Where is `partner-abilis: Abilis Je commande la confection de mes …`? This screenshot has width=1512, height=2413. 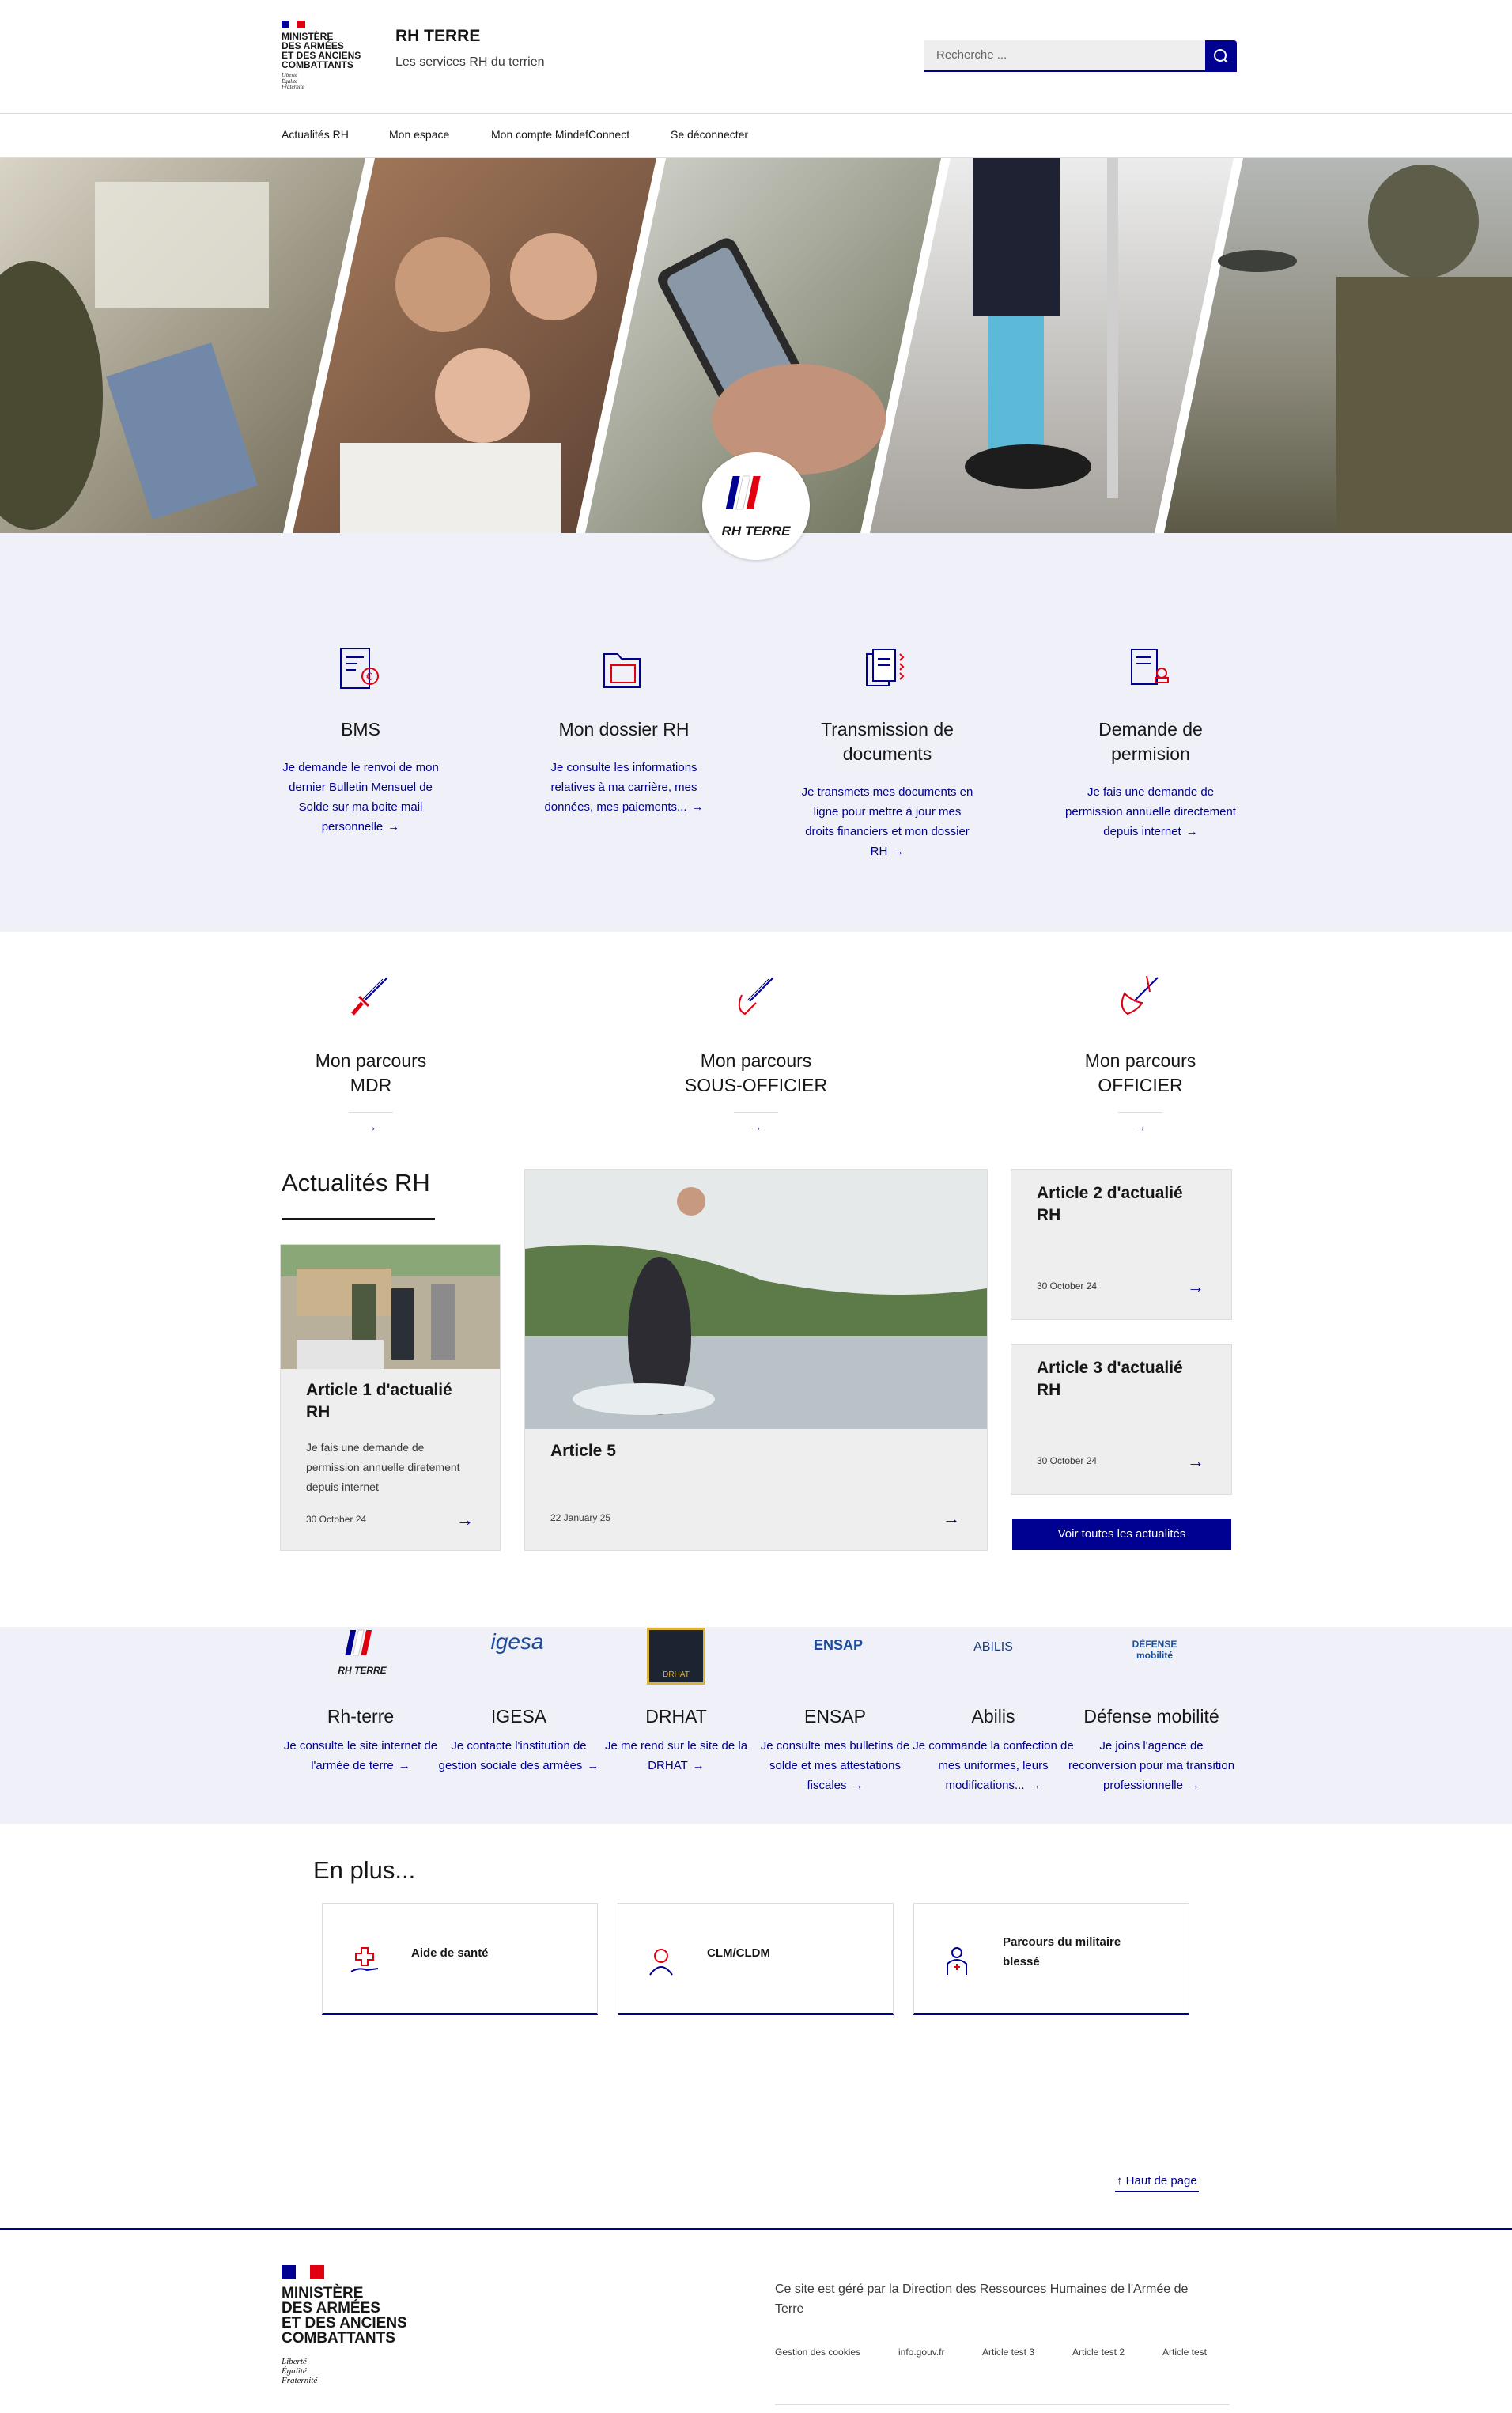 partner-abilis: Abilis Je commande la confection de mes … is located at coordinates (993, 1749).